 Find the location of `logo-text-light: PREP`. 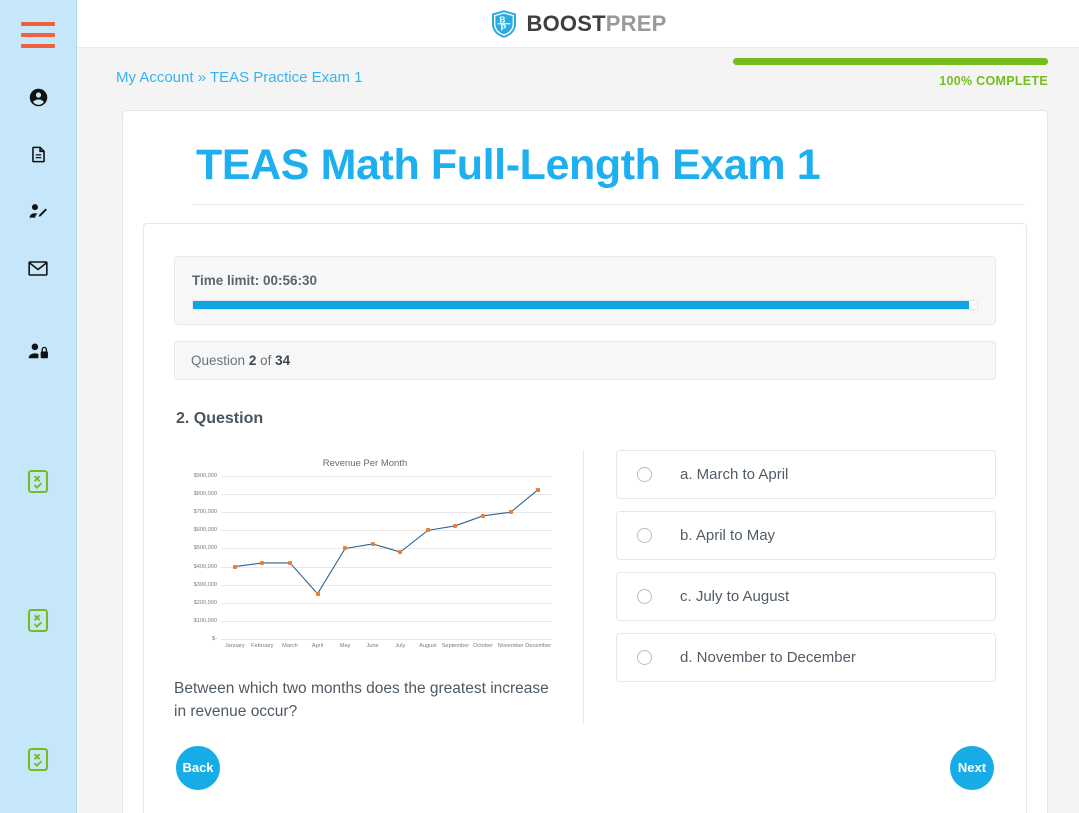

logo-text-light: PREP is located at coordinates (636, 23).